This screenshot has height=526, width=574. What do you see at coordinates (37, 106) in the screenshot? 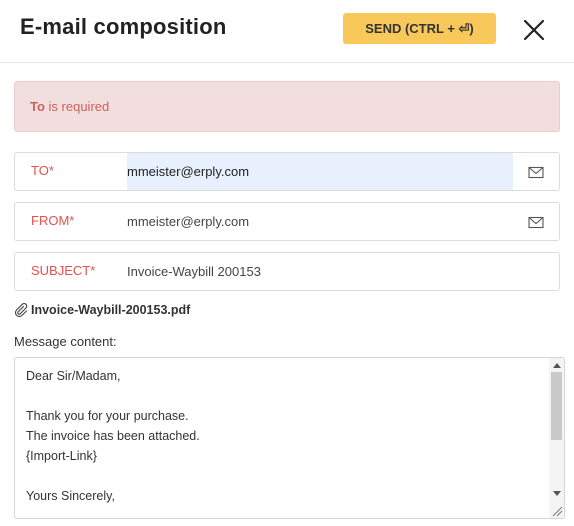
I see `alert-field-name: To` at bounding box center [37, 106].